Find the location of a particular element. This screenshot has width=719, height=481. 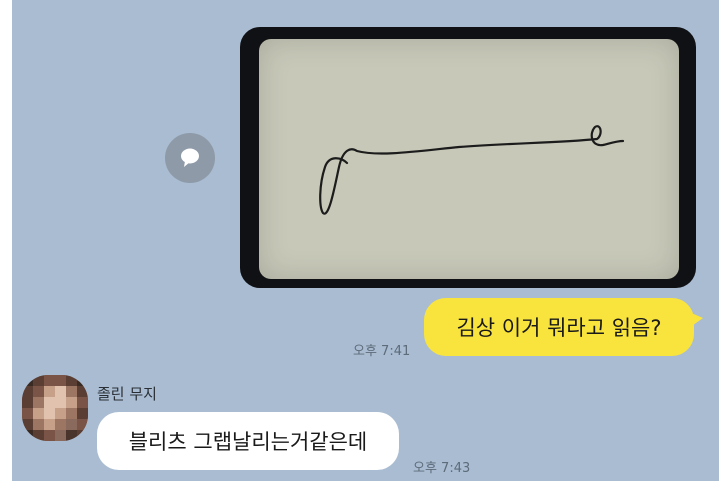

sender-name: 졸린 무지 is located at coordinates (127, 394).